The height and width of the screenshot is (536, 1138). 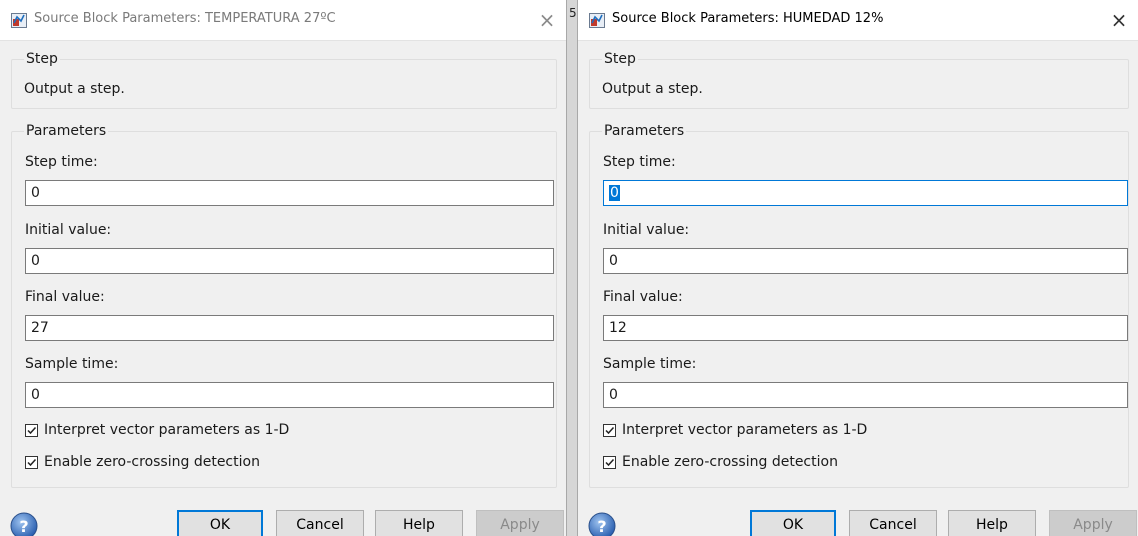 What do you see at coordinates (865, 328) in the screenshot?
I see `final-value-input: 12` at bounding box center [865, 328].